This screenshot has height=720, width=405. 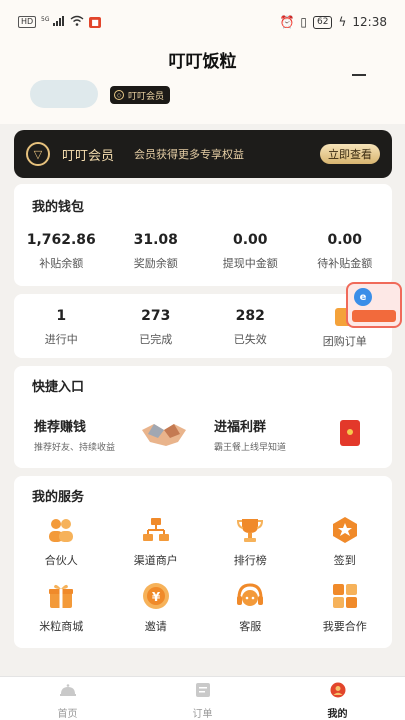 I want to click on wallet-title: 我的钱包, so click(x=58, y=207).